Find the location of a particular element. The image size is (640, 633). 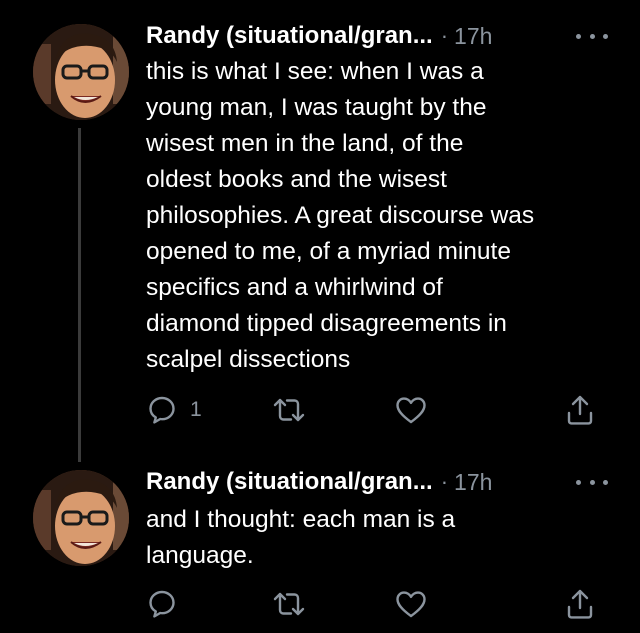

tweet-text-line: this is what I see: when I was a is located at coordinates (315, 71).